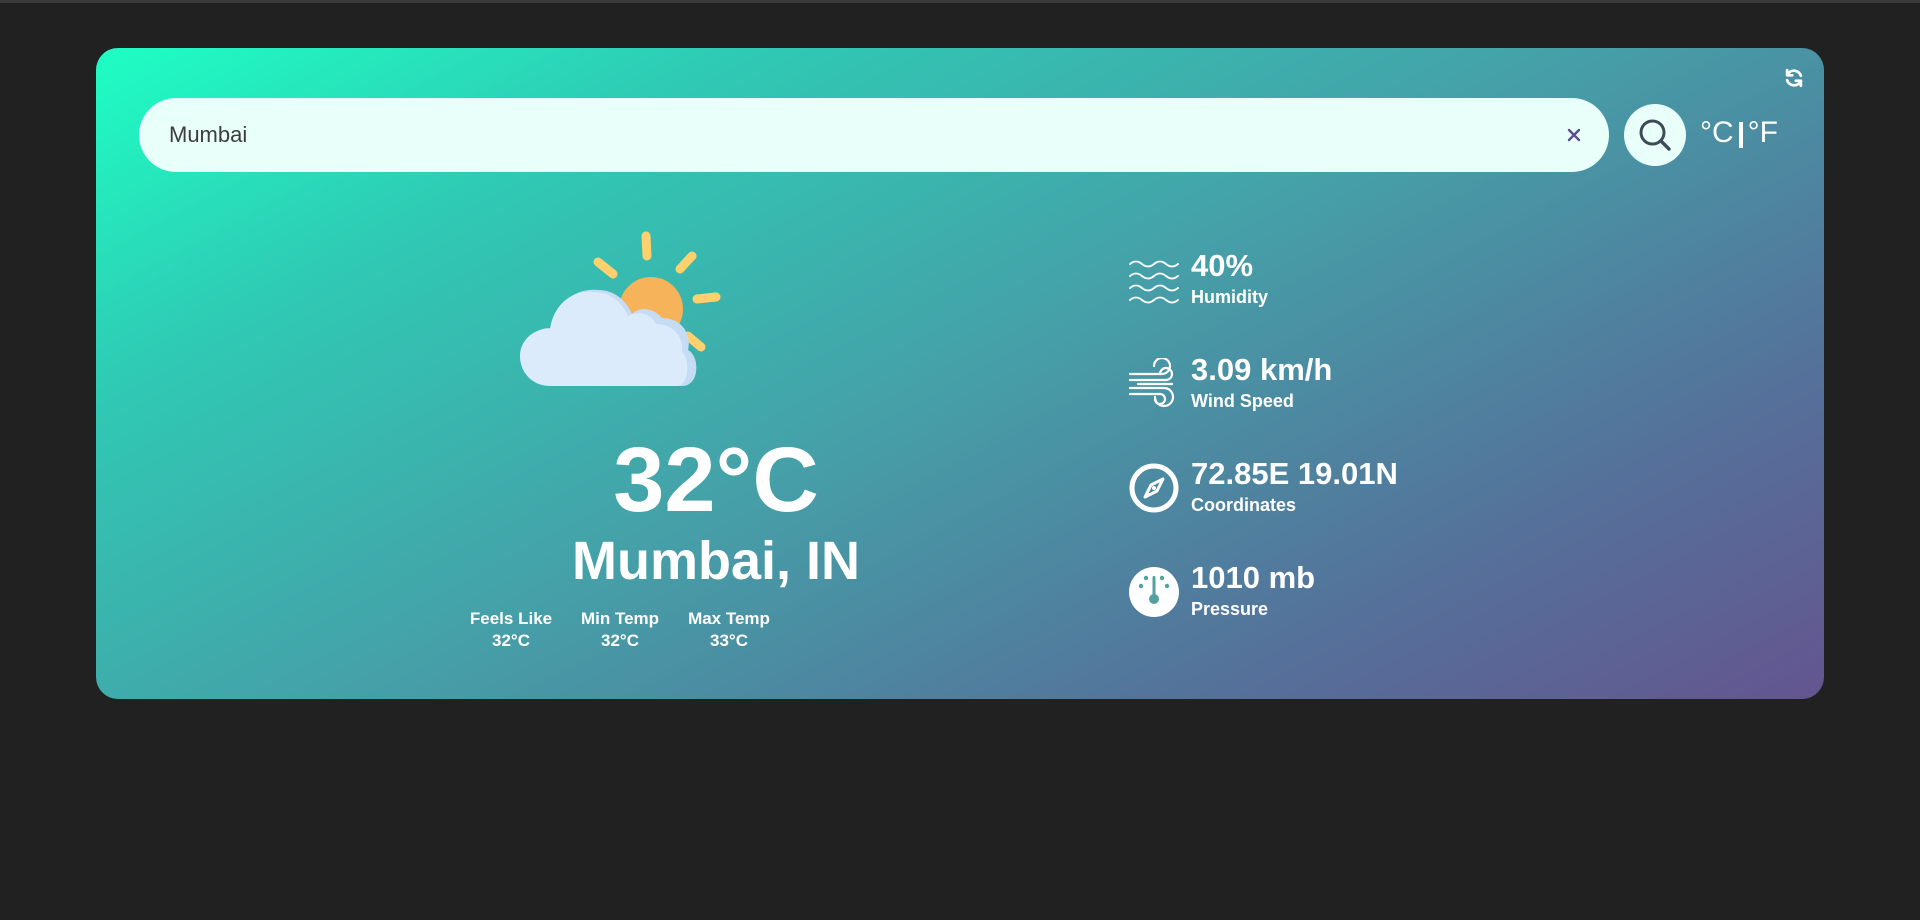  Describe the element at coordinates (960, 1) in the screenshot. I see `window-top-border` at that location.